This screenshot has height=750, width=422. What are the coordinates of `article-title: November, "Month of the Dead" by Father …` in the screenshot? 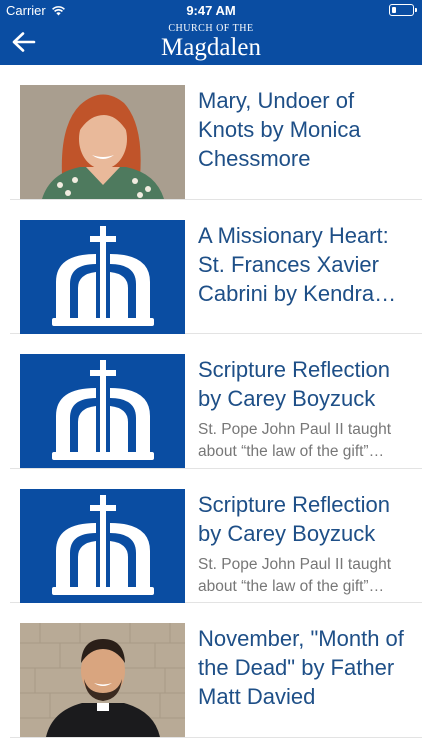 It's located at (301, 668).